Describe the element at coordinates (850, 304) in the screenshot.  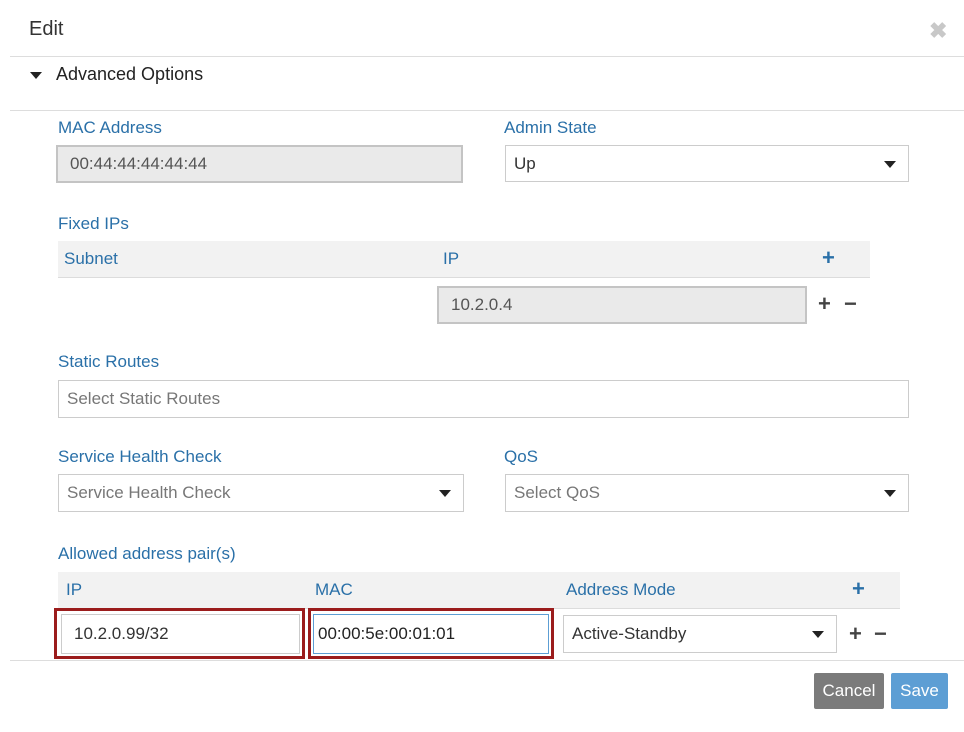
I see `remove-row-icon: −` at that location.